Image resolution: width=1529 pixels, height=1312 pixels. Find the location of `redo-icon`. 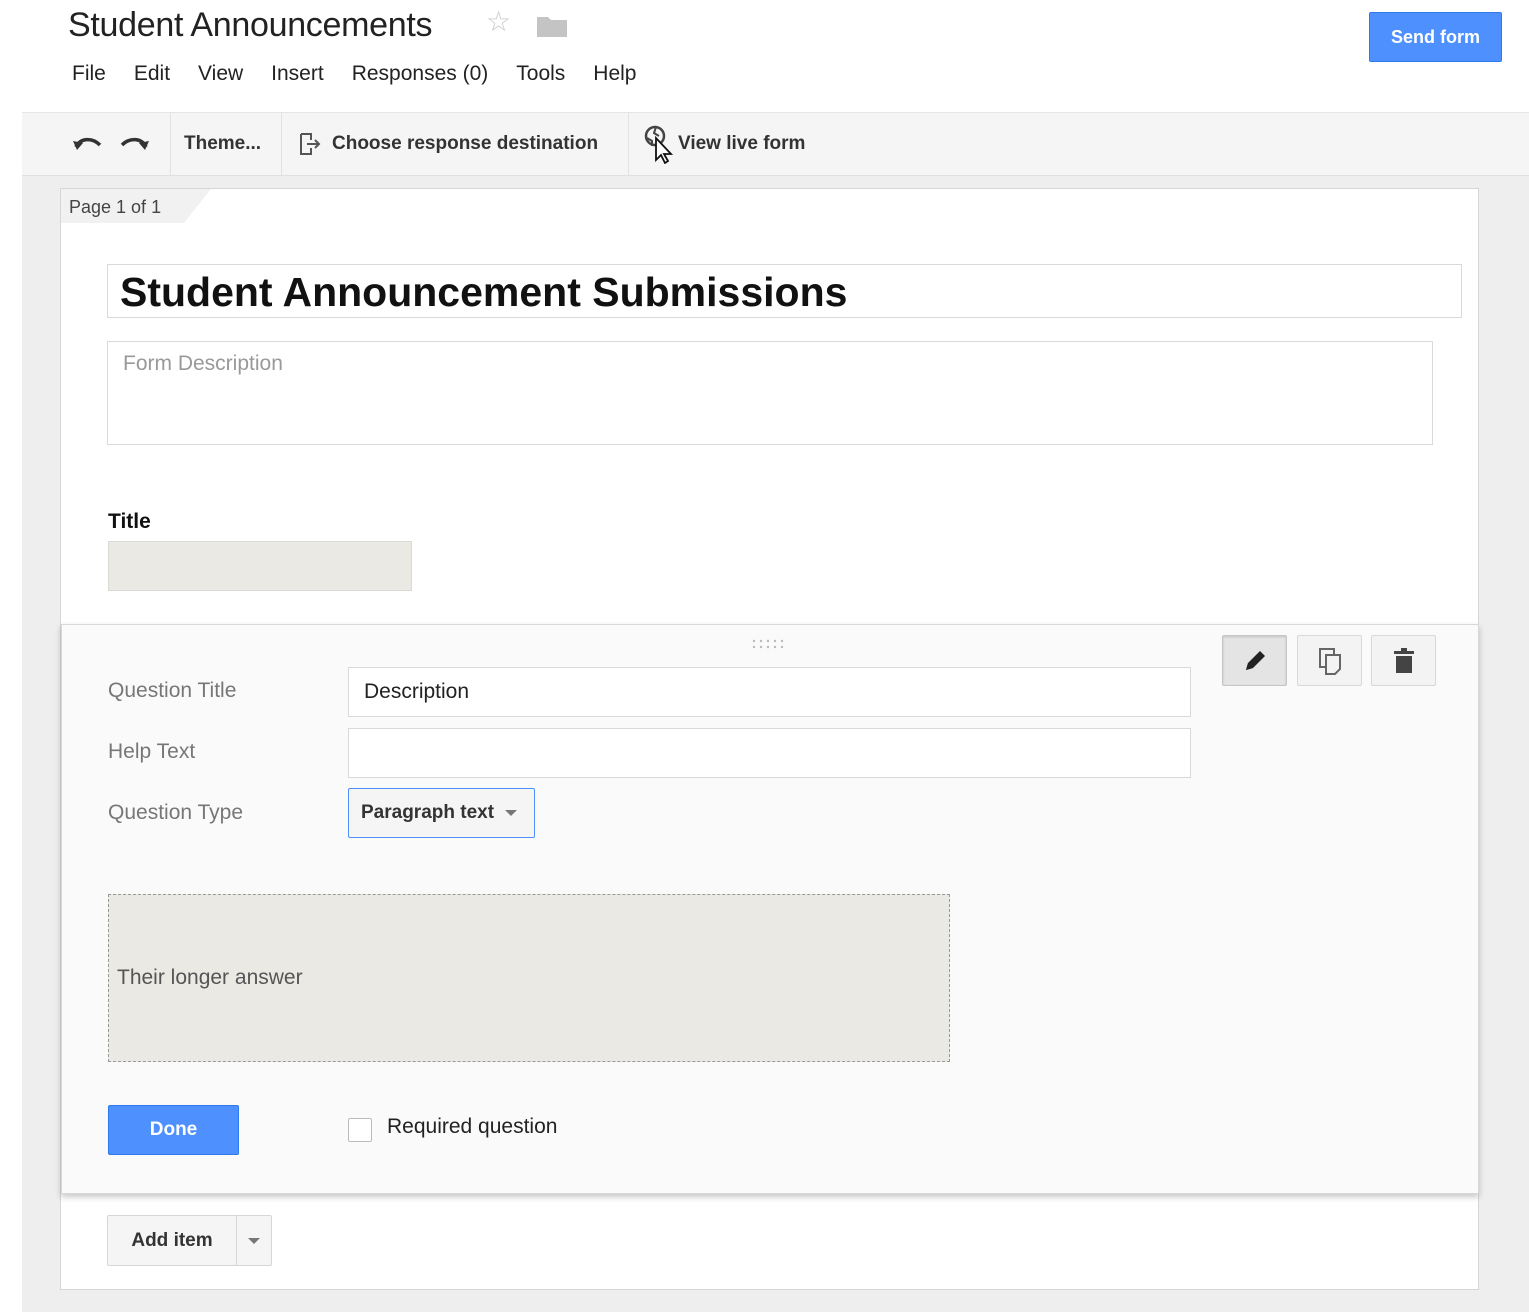

redo-icon is located at coordinates (134, 143).